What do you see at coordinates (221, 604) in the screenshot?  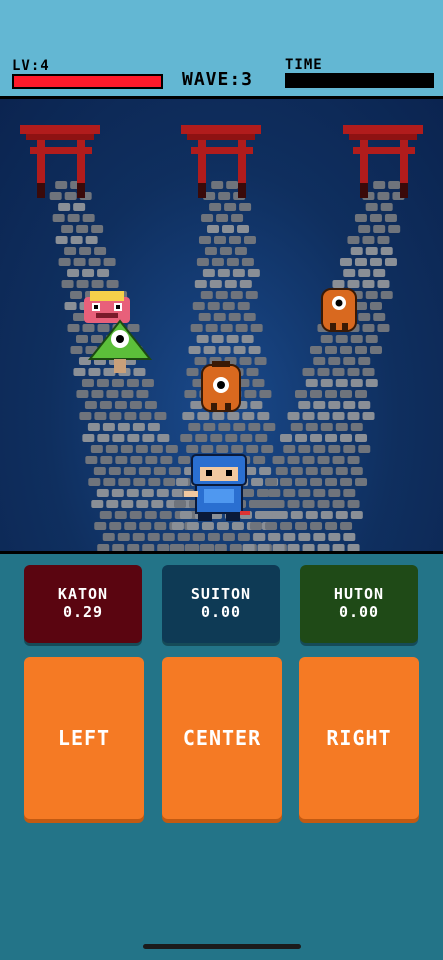 I see `suiton-button: SUITON 0.00` at bounding box center [221, 604].